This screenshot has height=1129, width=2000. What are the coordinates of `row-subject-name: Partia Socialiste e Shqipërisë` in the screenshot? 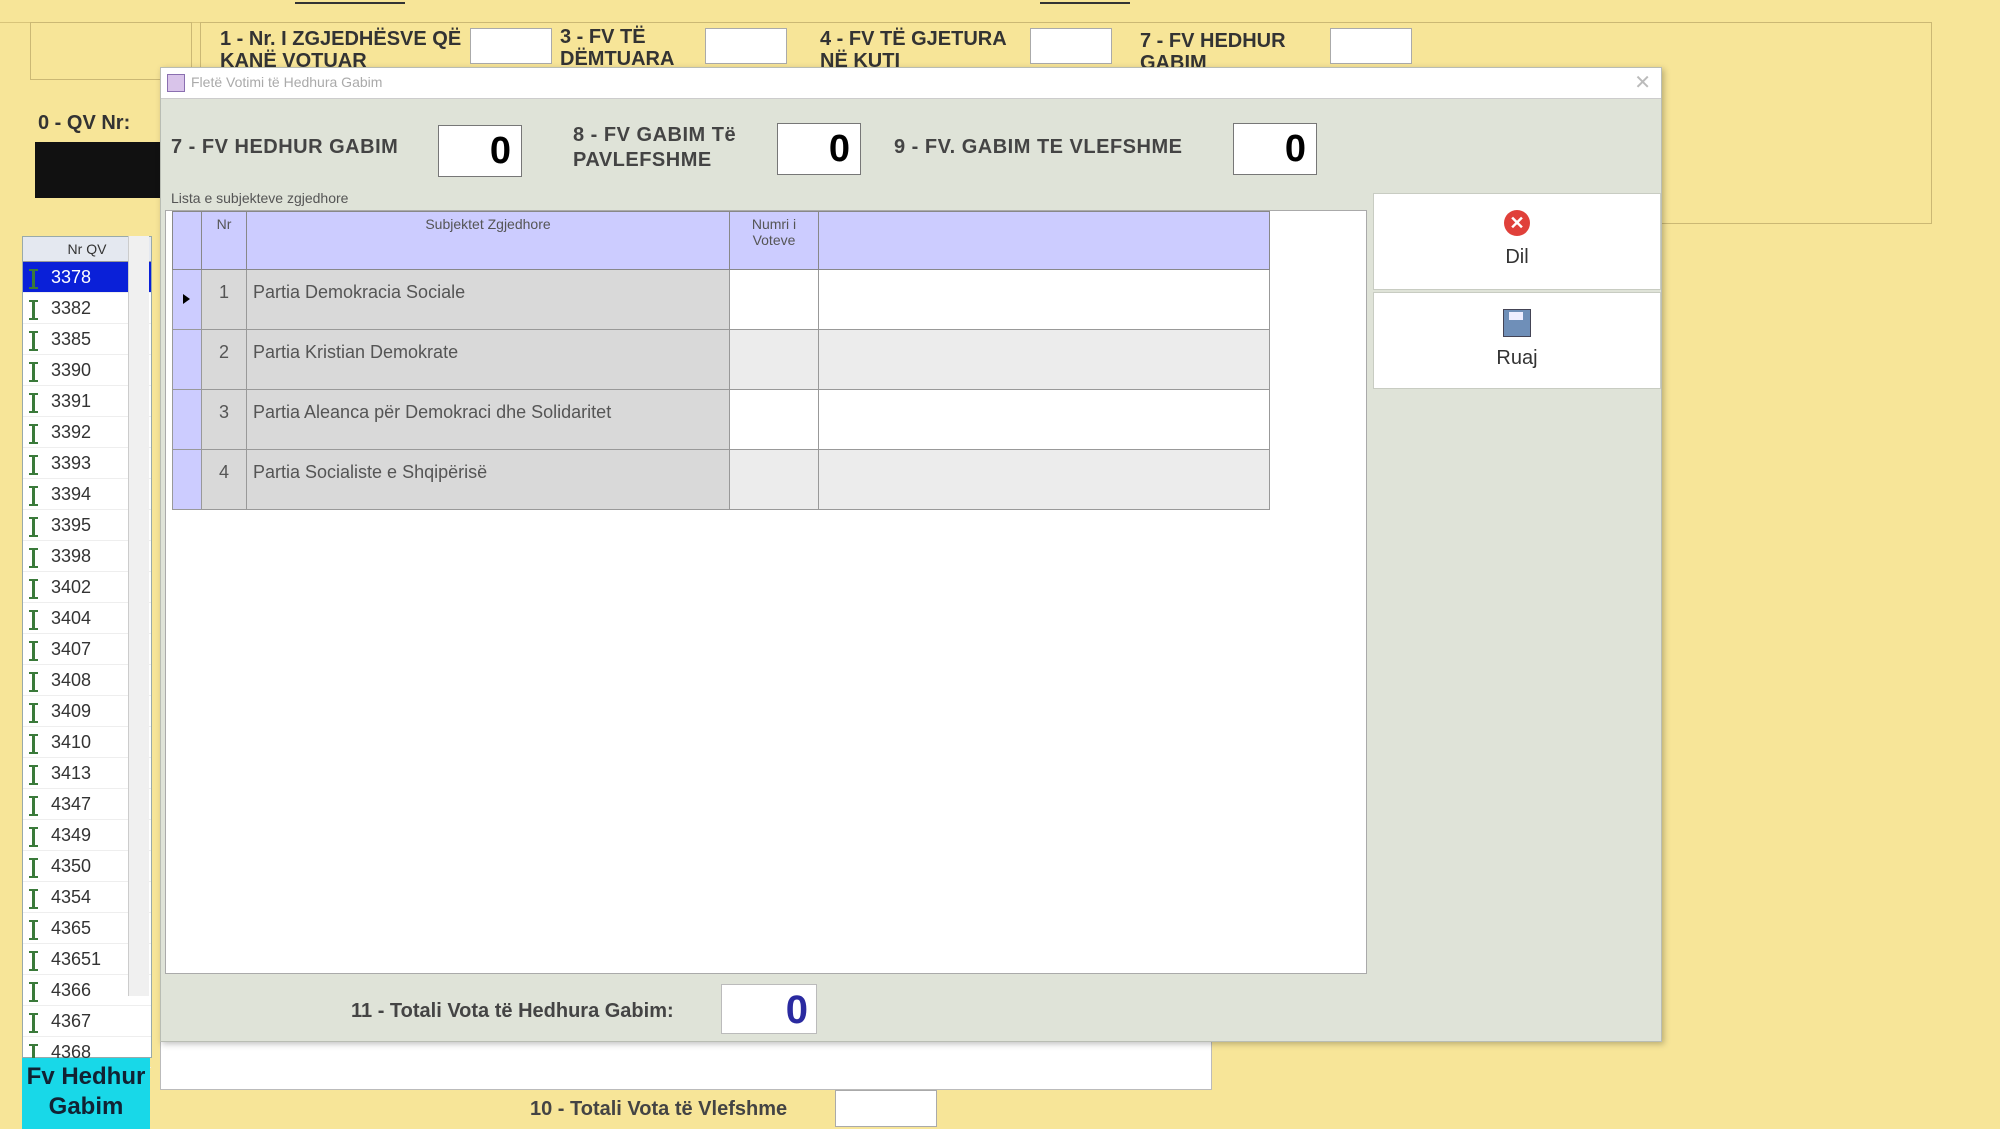 It's located at (488, 479).